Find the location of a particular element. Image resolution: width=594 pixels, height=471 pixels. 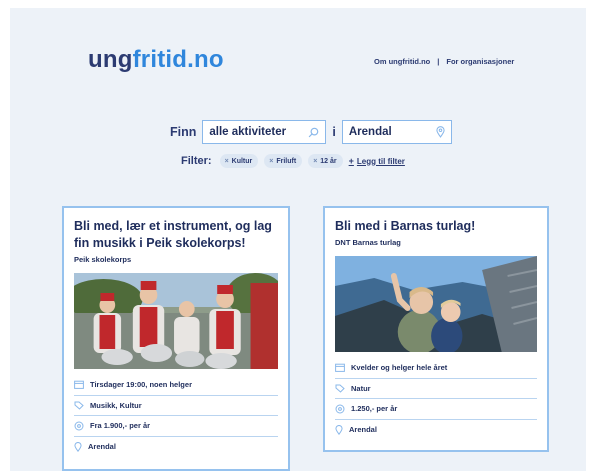

find-label: Finn is located at coordinates (183, 132).